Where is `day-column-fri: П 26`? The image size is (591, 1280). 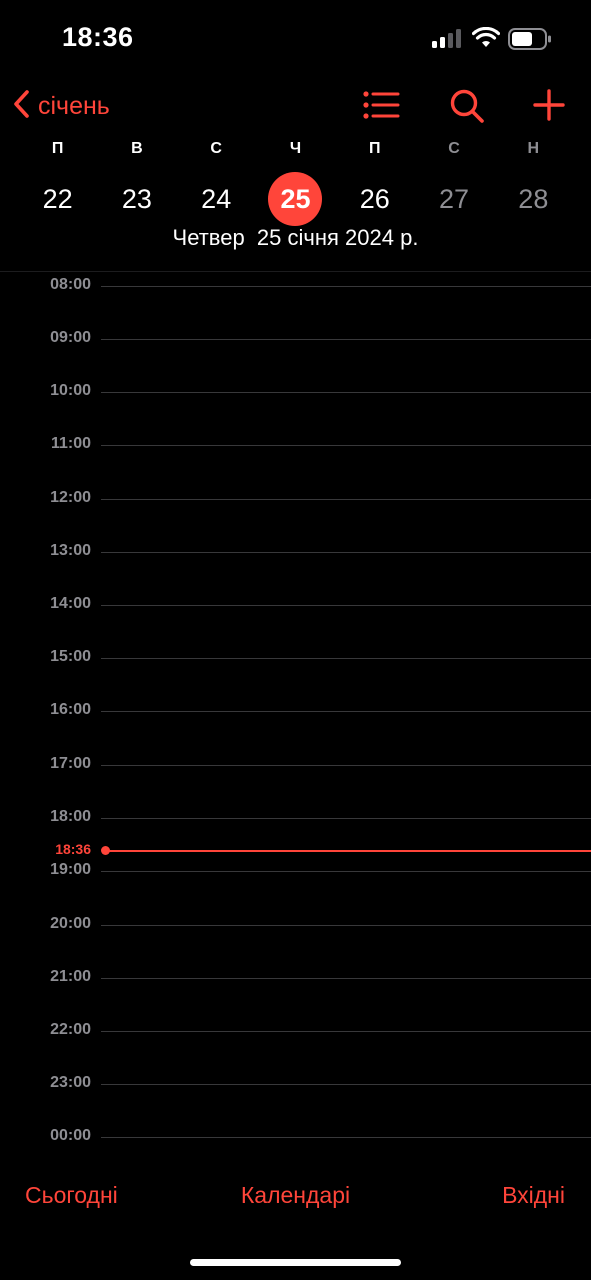
day-column-fri: П 26 is located at coordinates (374, 182).